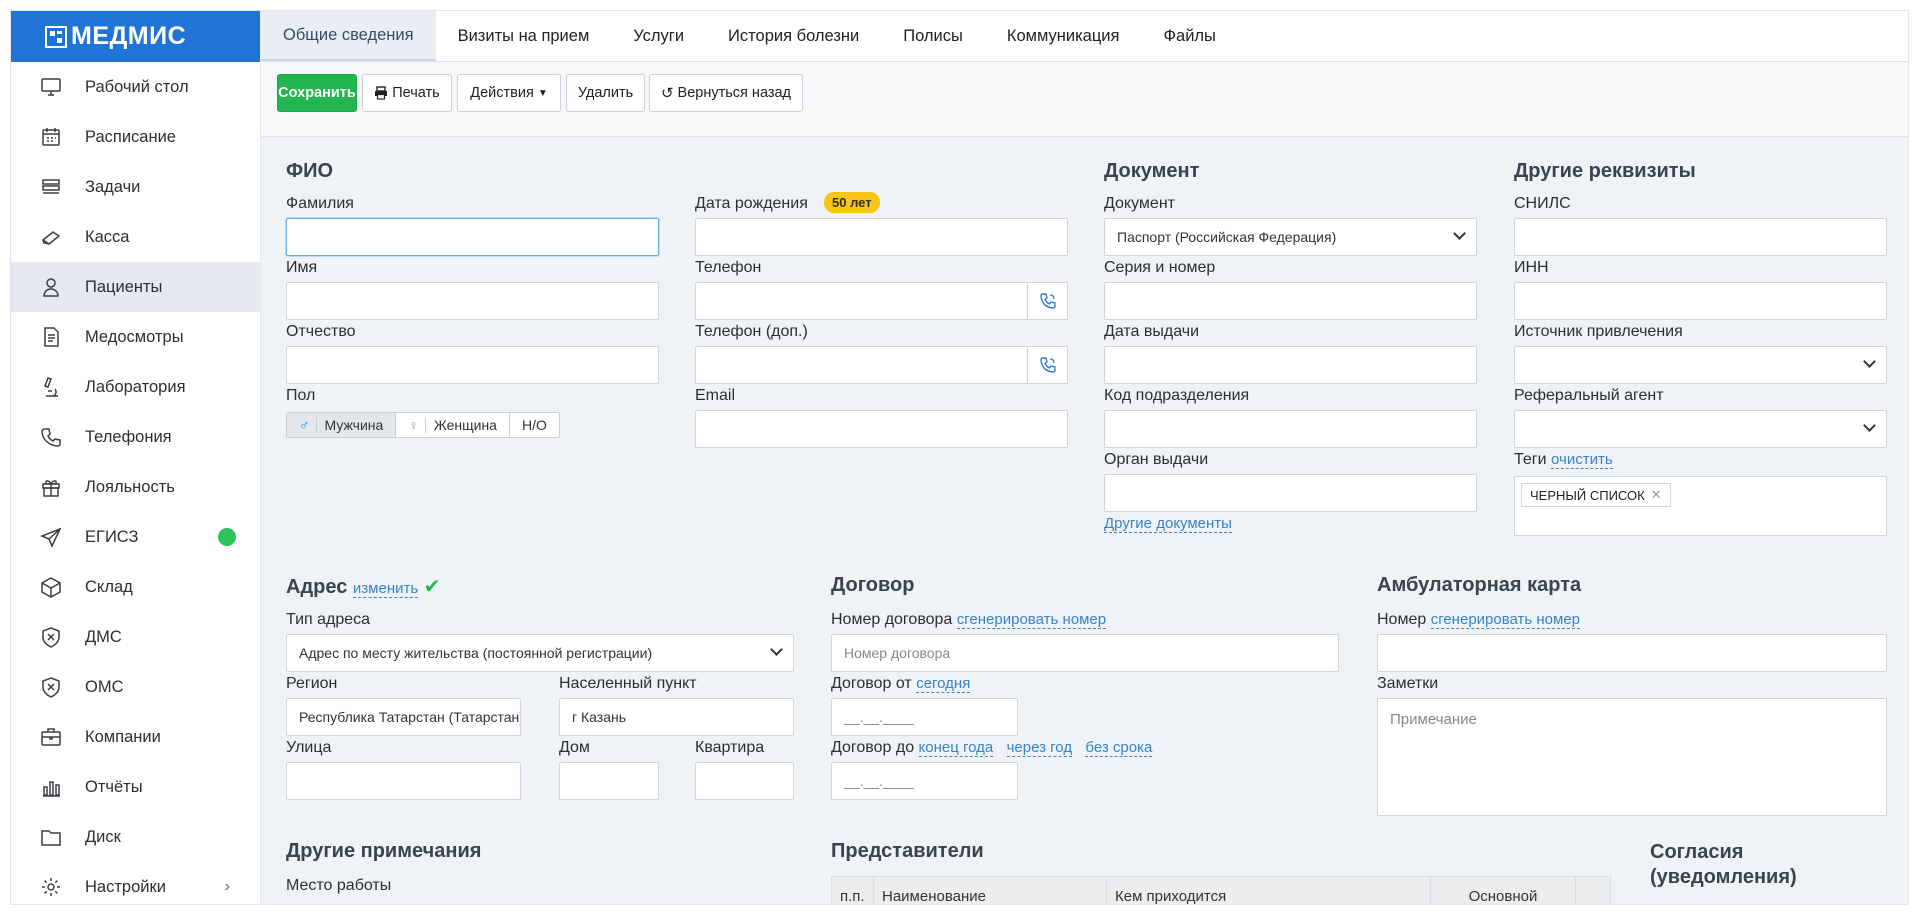 The width and height of the screenshot is (1919, 915). What do you see at coordinates (524, 36) in the screenshot?
I see `tab-1: Визиты на прием` at bounding box center [524, 36].